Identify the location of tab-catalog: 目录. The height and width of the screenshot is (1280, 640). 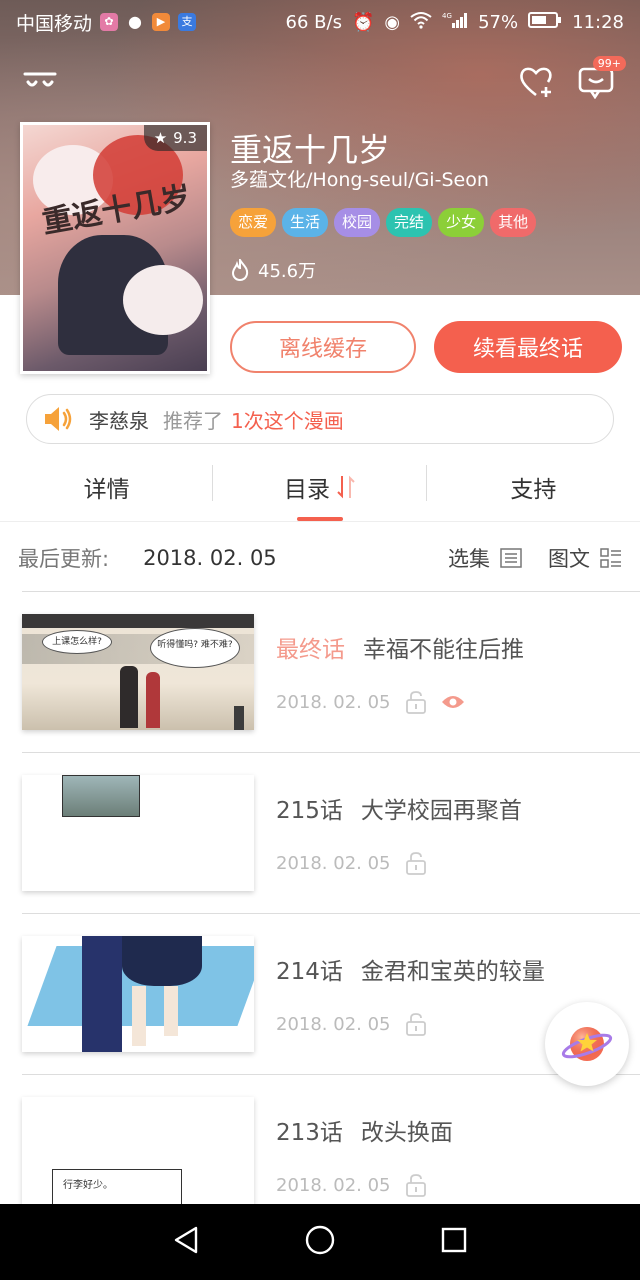
(319, 487).